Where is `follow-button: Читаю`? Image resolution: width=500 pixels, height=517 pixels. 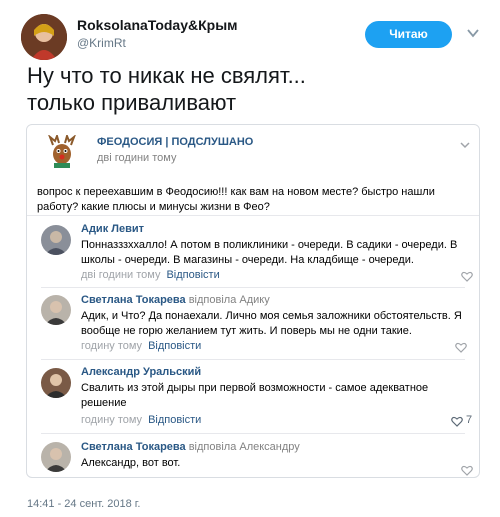
follow-button: Читаю is located at coordinates (408, 34).